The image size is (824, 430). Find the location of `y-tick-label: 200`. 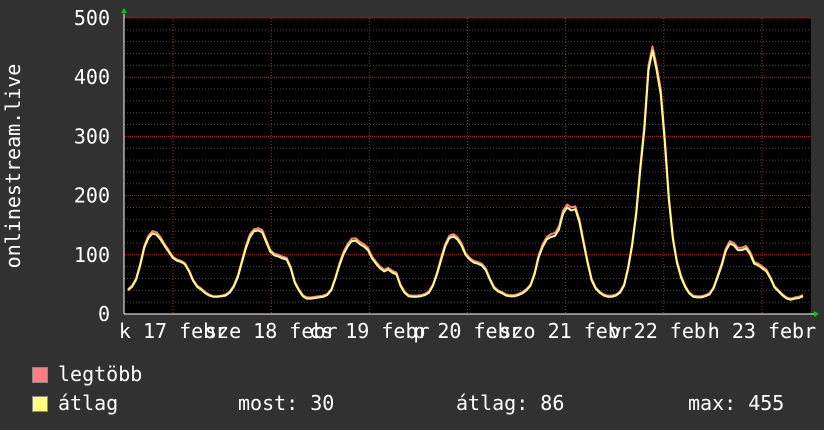

y-tick-label: 200 is located at coordinates (92, 196).